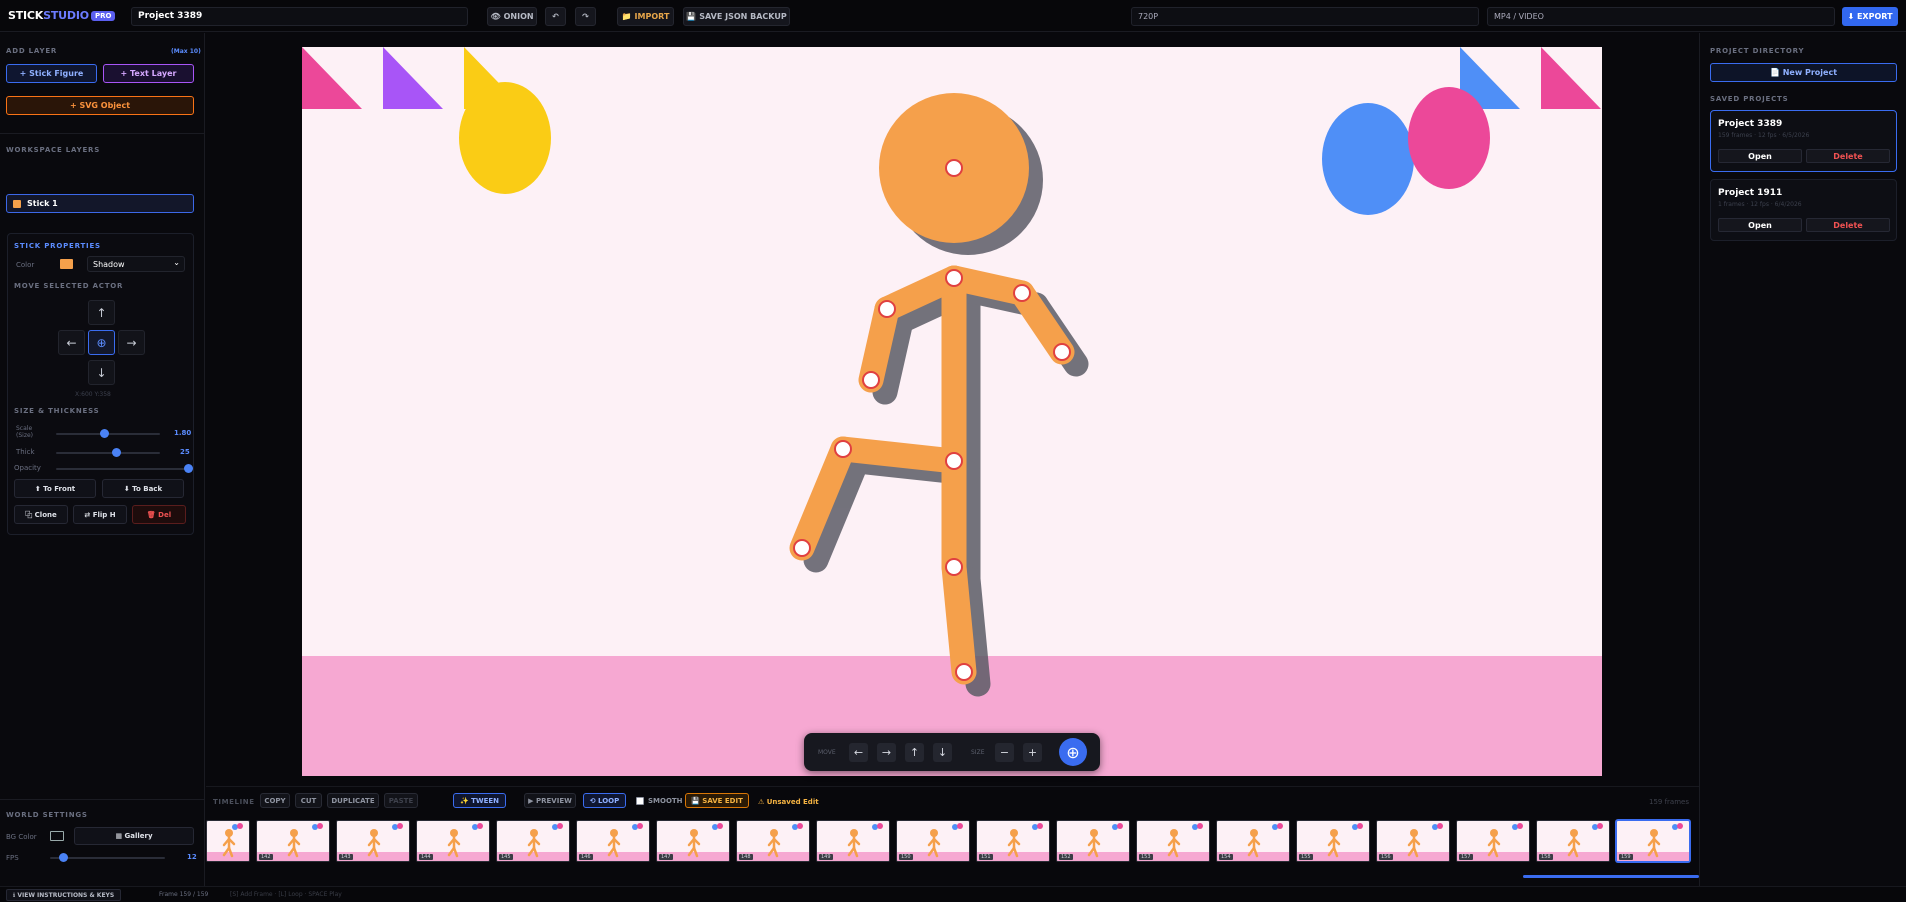  Describe the element at coordinates (1413, 841) in the screenshot. I see `frame-thumbnail: 156` at that location.